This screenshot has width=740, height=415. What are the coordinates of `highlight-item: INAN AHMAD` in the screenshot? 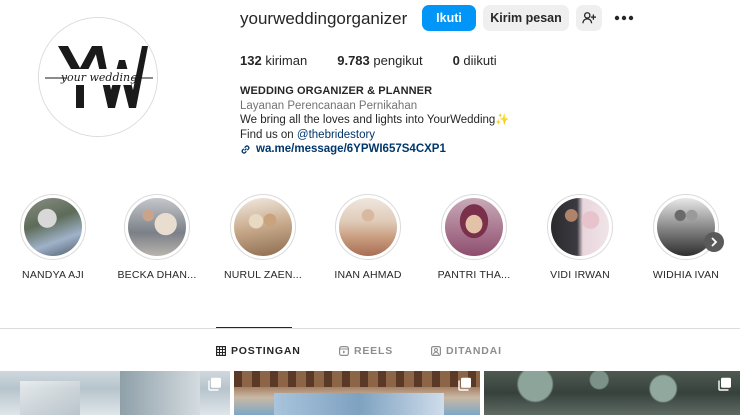 It's located at (368, 237).